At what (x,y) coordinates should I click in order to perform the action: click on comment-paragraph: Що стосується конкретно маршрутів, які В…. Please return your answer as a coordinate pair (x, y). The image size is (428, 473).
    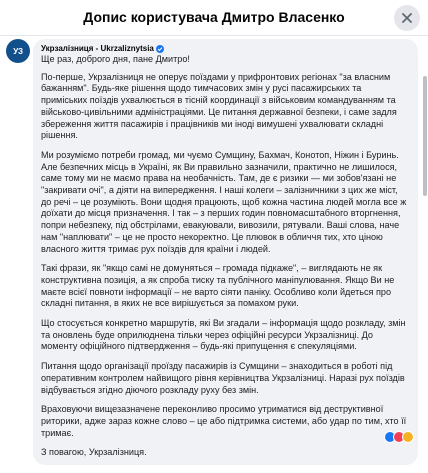
    Looking at the image, I should click on (223, 335).